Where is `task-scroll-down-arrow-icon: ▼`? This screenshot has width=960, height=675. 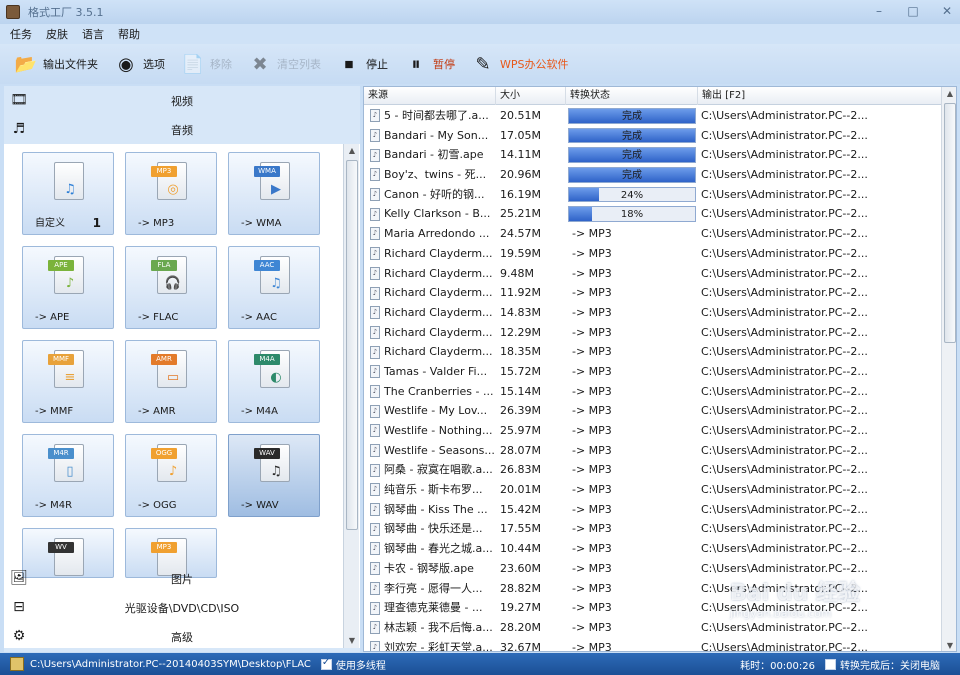
task-scroll-down-arrow-icon: ▼ is located at coordinates (949, 645).